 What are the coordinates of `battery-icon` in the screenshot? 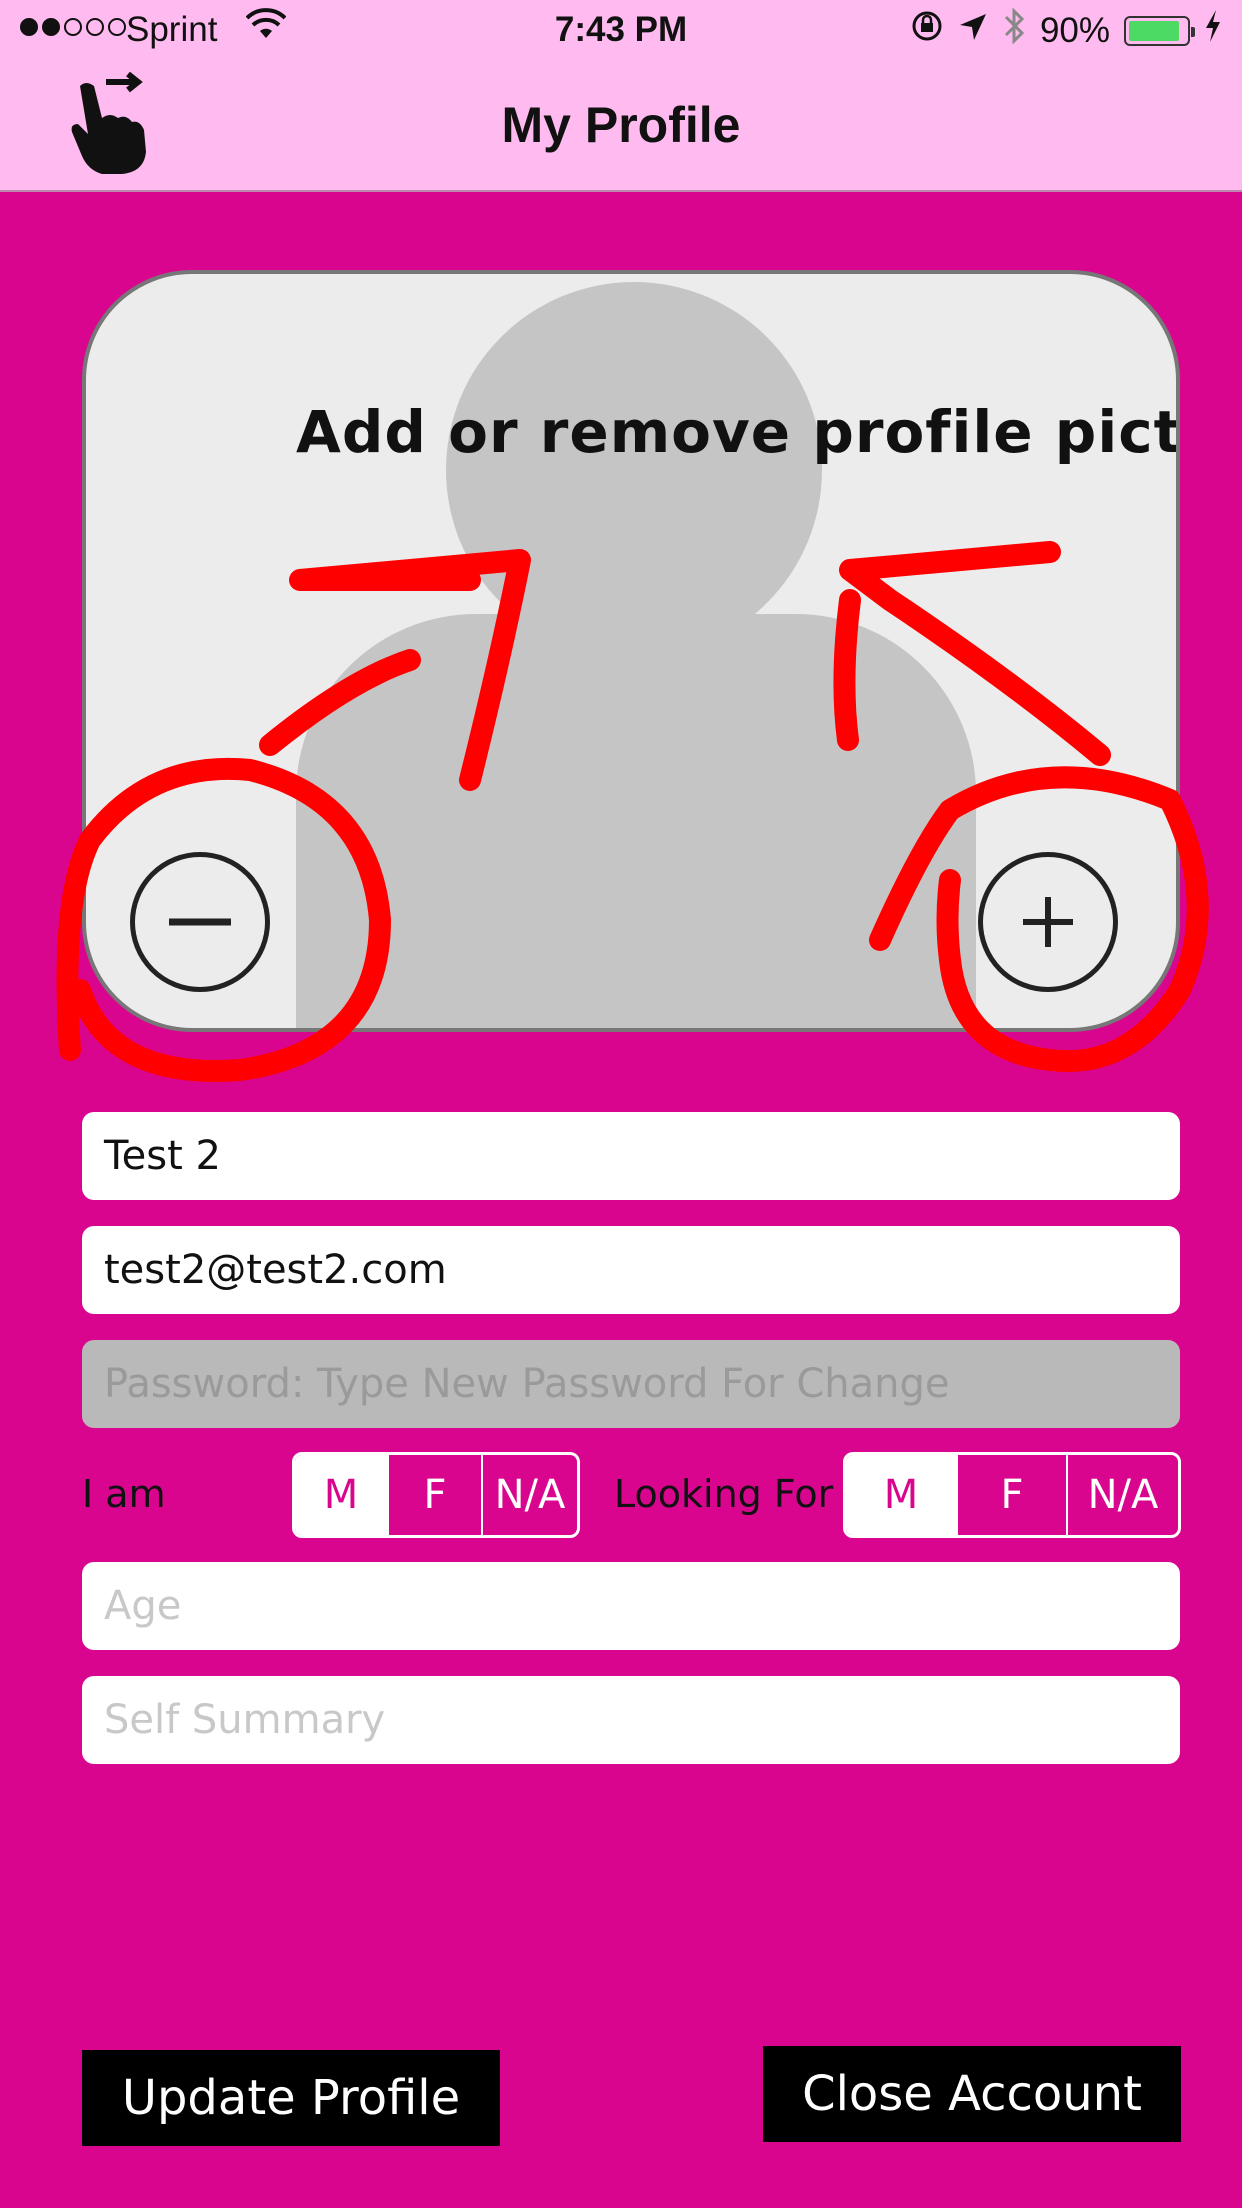 It's located at (1159, 30).